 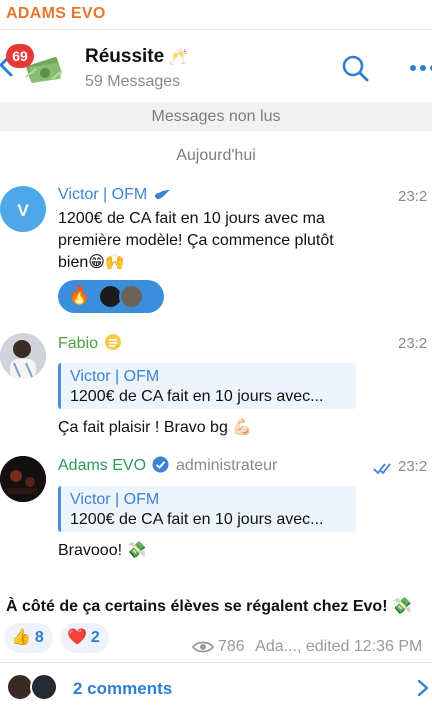 I want to click on sender-name: Fabio, so click(x=90, y=343).